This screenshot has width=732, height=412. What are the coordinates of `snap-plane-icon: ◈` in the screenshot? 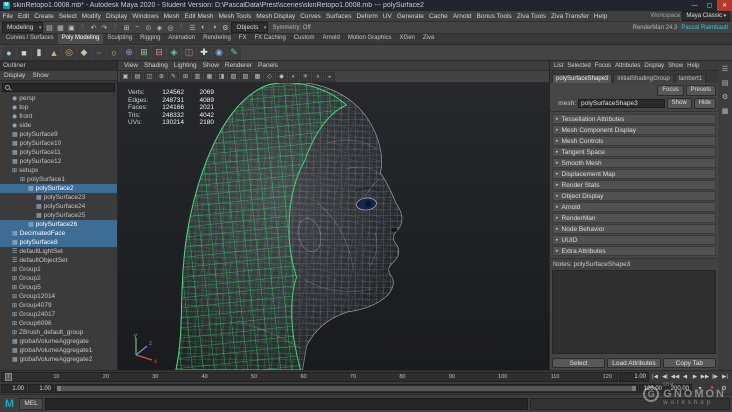 It's located at (159, 28).